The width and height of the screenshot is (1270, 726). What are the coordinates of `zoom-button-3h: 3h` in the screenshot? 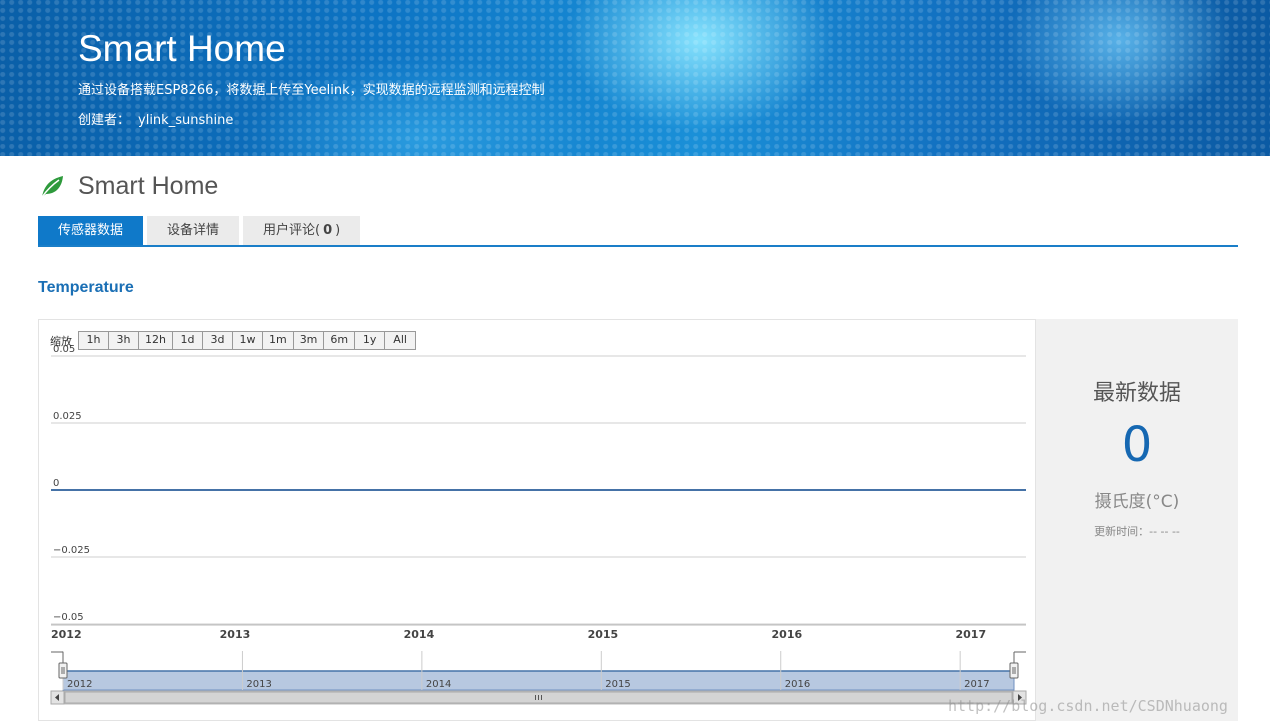 It's located at (124, 340).